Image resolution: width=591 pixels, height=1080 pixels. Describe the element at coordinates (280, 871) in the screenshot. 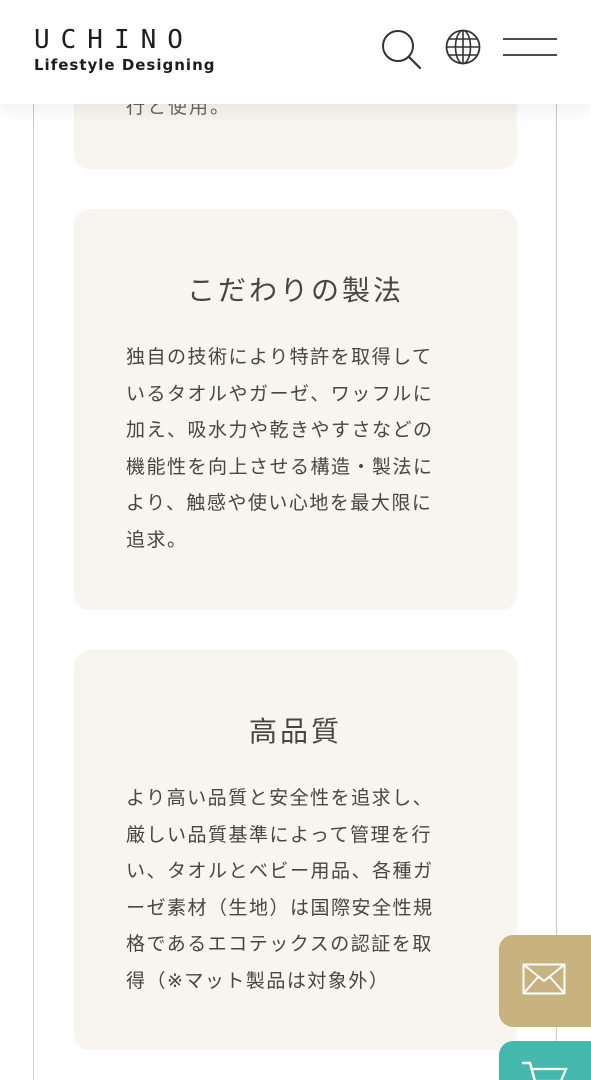

I see `description-line: い、タオルとベビー用品、各種ガ` at that location.